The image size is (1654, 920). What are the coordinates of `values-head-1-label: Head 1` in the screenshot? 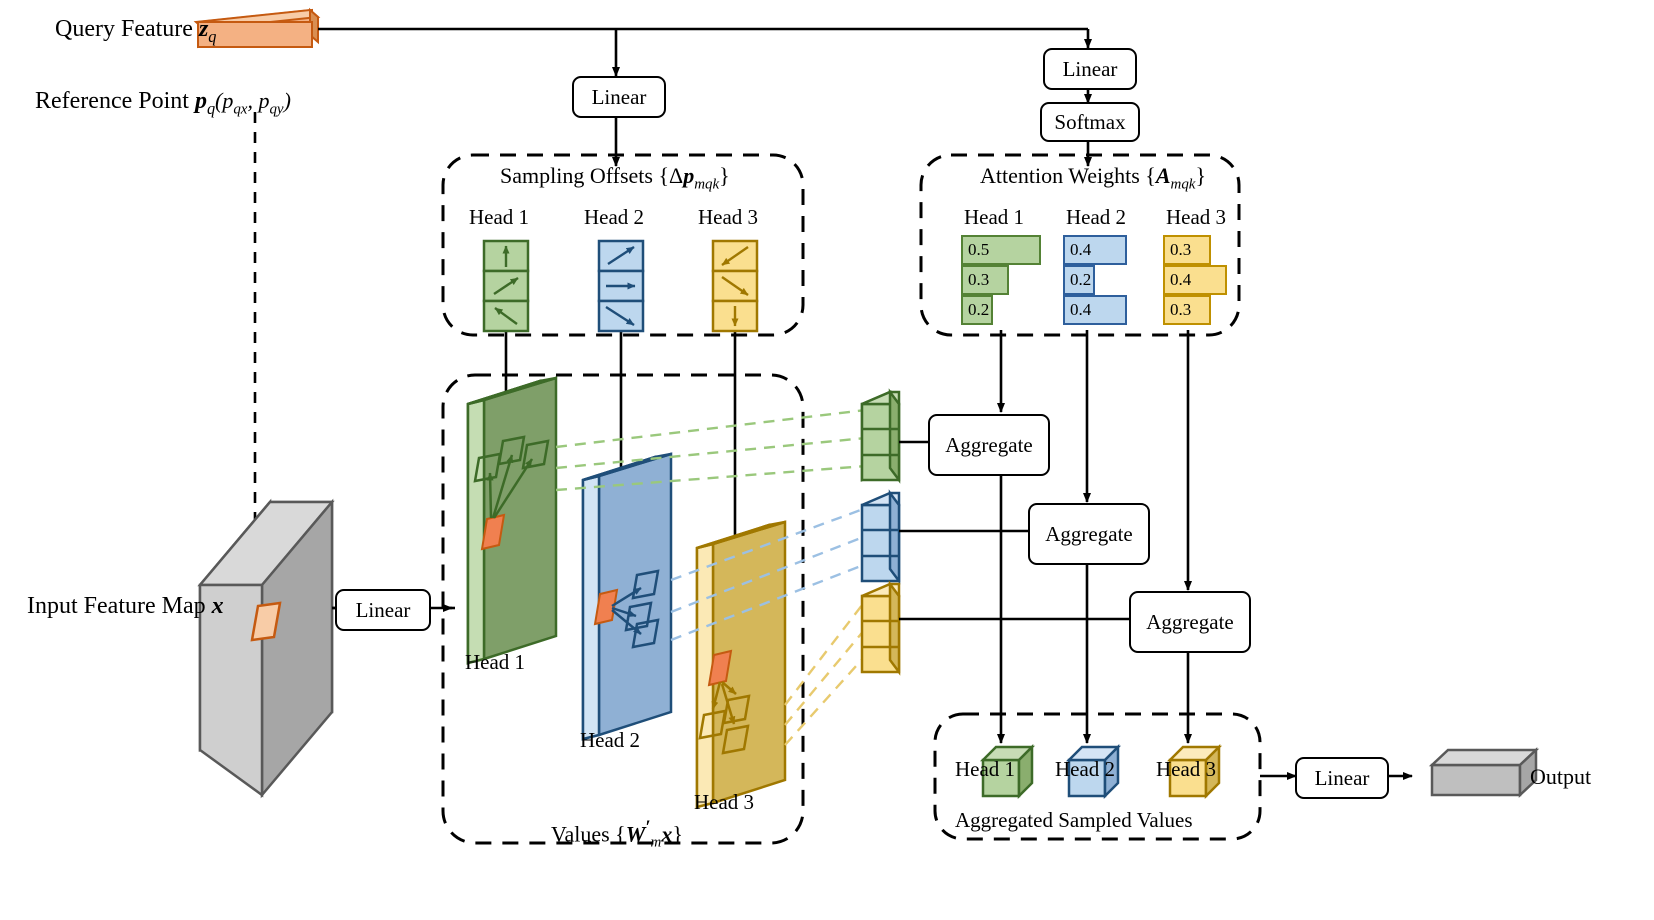 It's located at (495, 662).